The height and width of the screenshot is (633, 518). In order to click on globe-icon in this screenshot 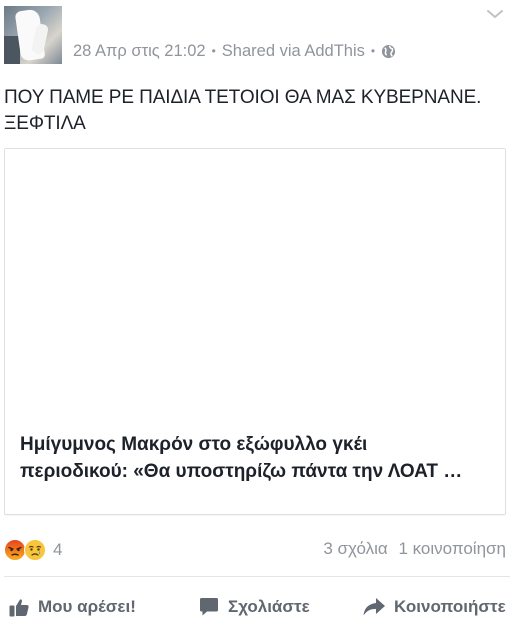, I will do `click(388, 51)`.